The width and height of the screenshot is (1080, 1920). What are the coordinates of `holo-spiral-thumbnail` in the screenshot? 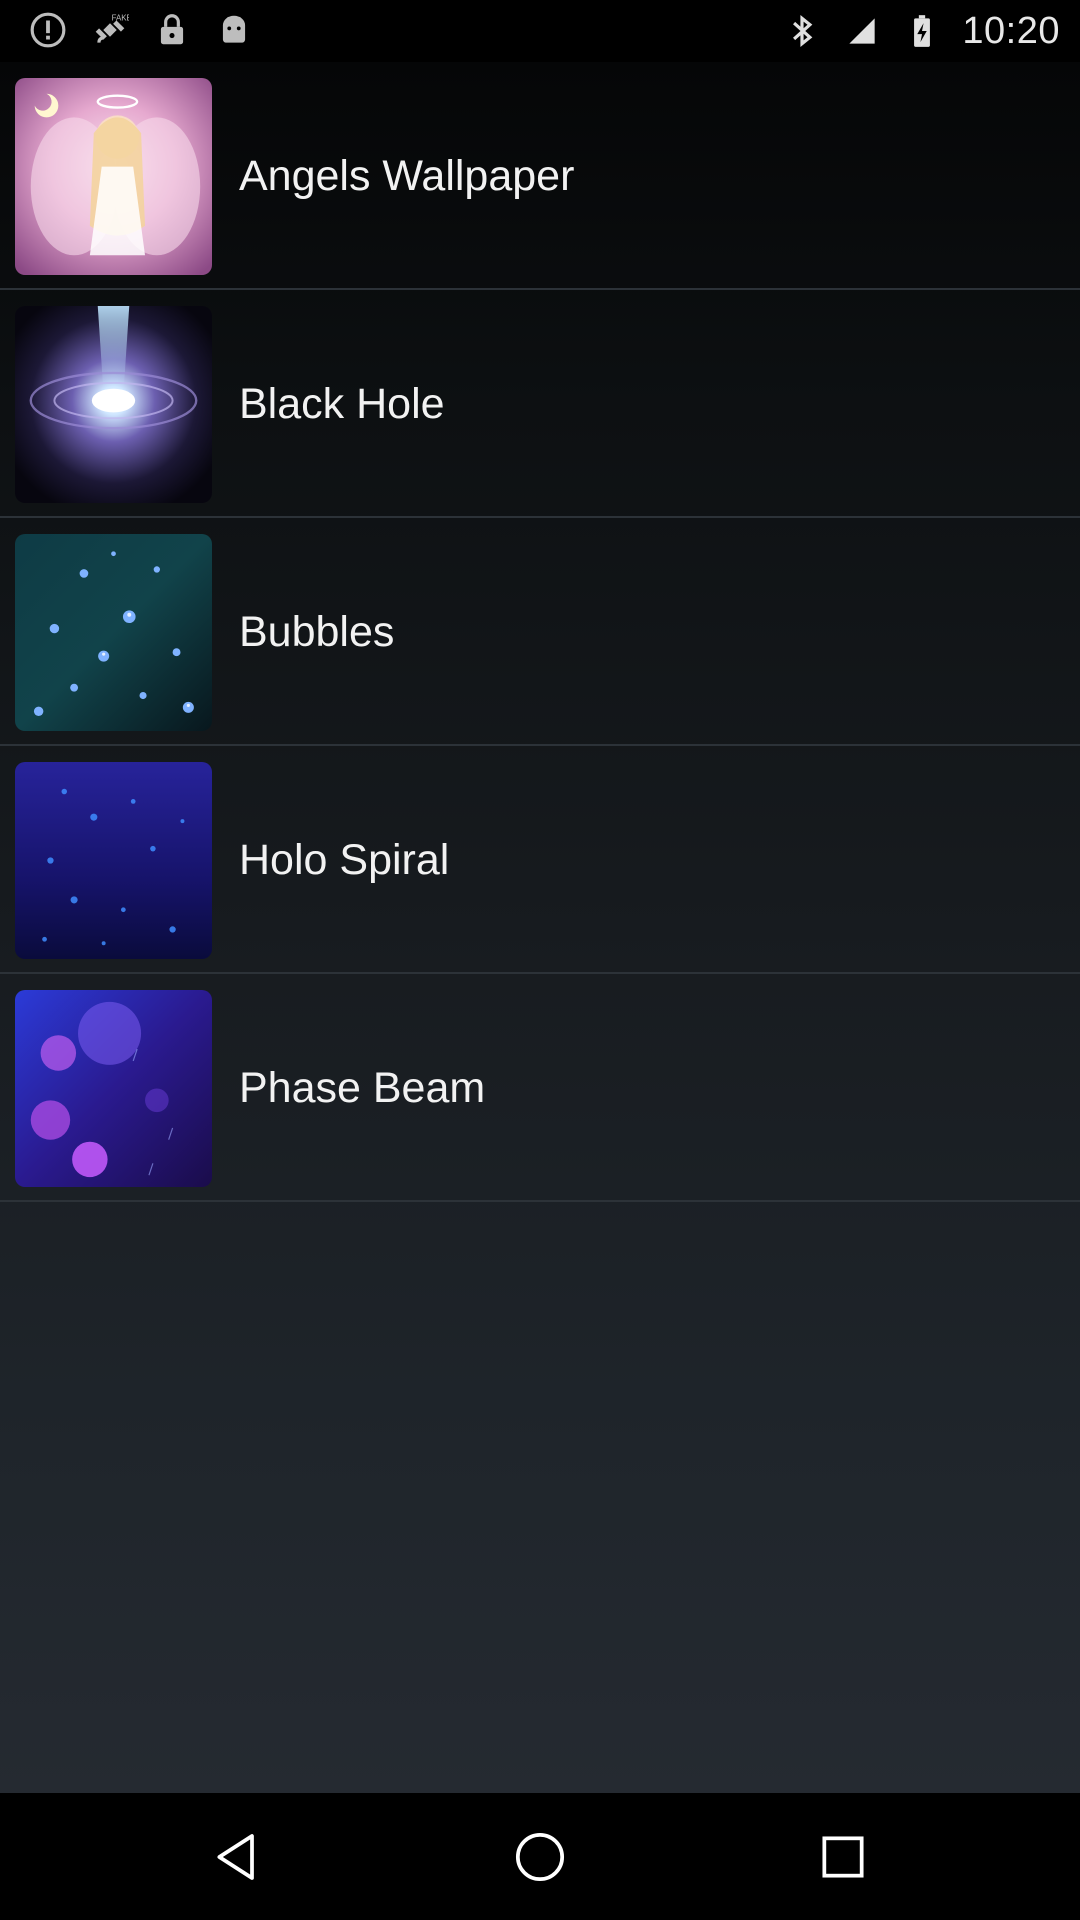 It's located at (113, 860).